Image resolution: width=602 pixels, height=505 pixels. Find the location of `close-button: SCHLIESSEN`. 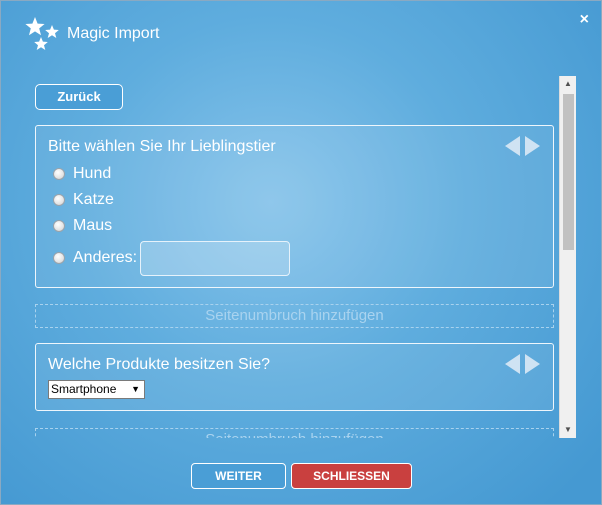

close-button: SCHLIESSEN is located at coordinates (351, 476).